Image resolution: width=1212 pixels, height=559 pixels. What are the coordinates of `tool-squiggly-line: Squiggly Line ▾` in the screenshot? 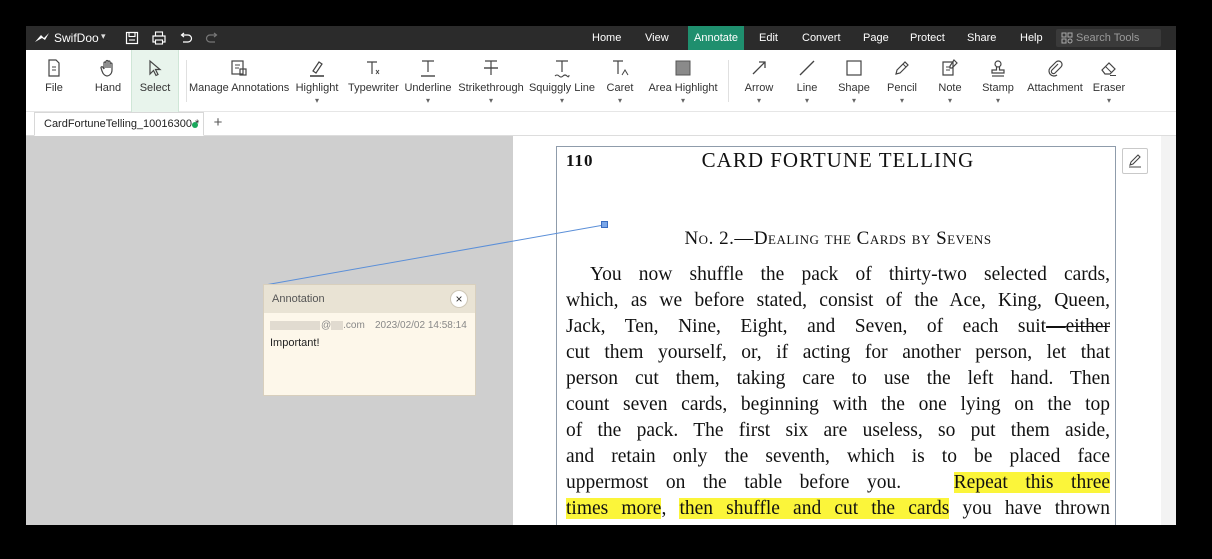 It's located at (562, 81).